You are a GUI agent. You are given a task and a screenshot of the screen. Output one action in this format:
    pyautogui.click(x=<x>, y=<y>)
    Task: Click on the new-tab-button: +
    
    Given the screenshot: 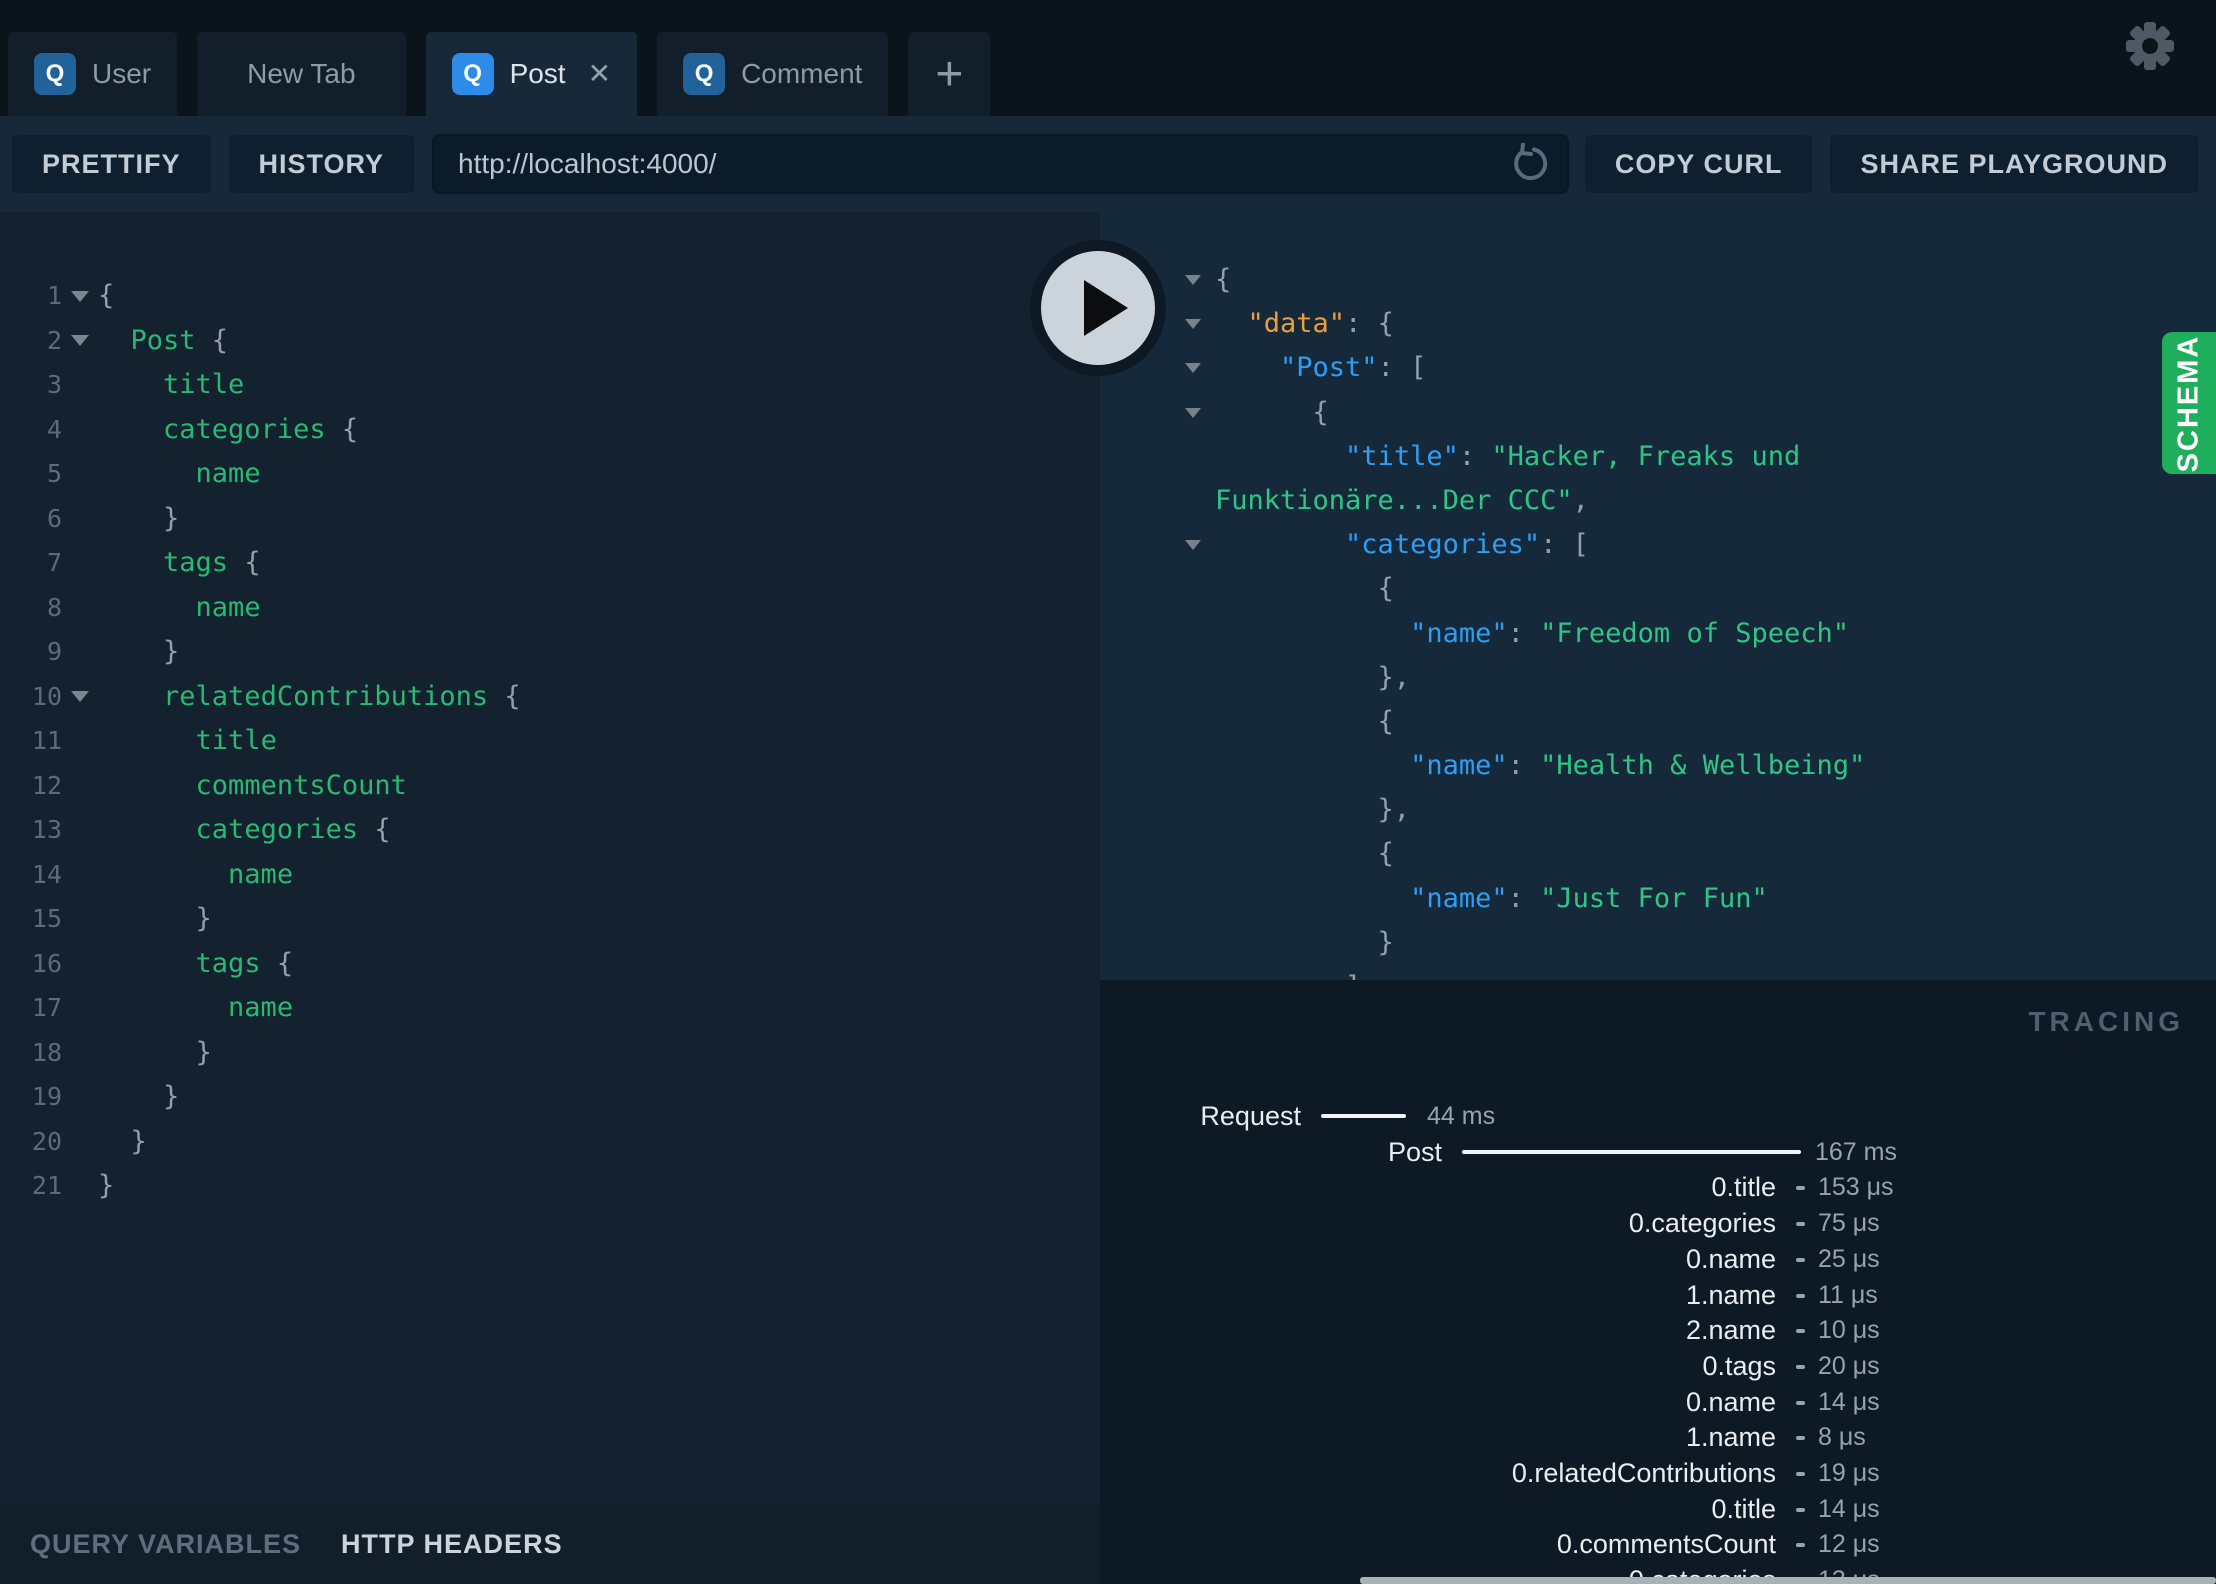 What is the action you would take?
    pyautogui.click(x=949, y=74)
    